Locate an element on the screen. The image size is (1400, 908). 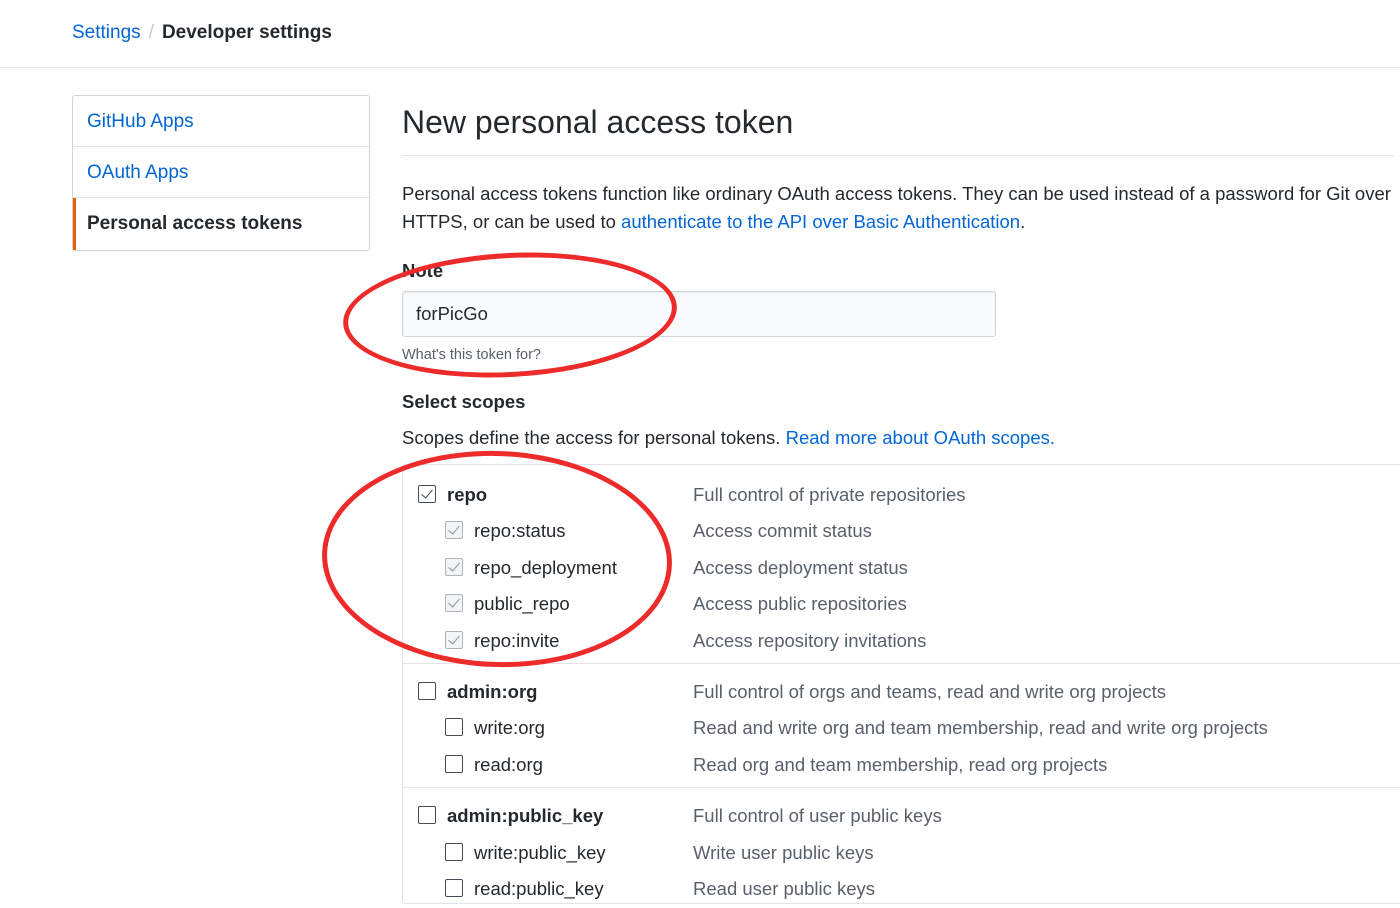
breadcrumb: Settings / Developer settings is located at coordinates (202, 33).